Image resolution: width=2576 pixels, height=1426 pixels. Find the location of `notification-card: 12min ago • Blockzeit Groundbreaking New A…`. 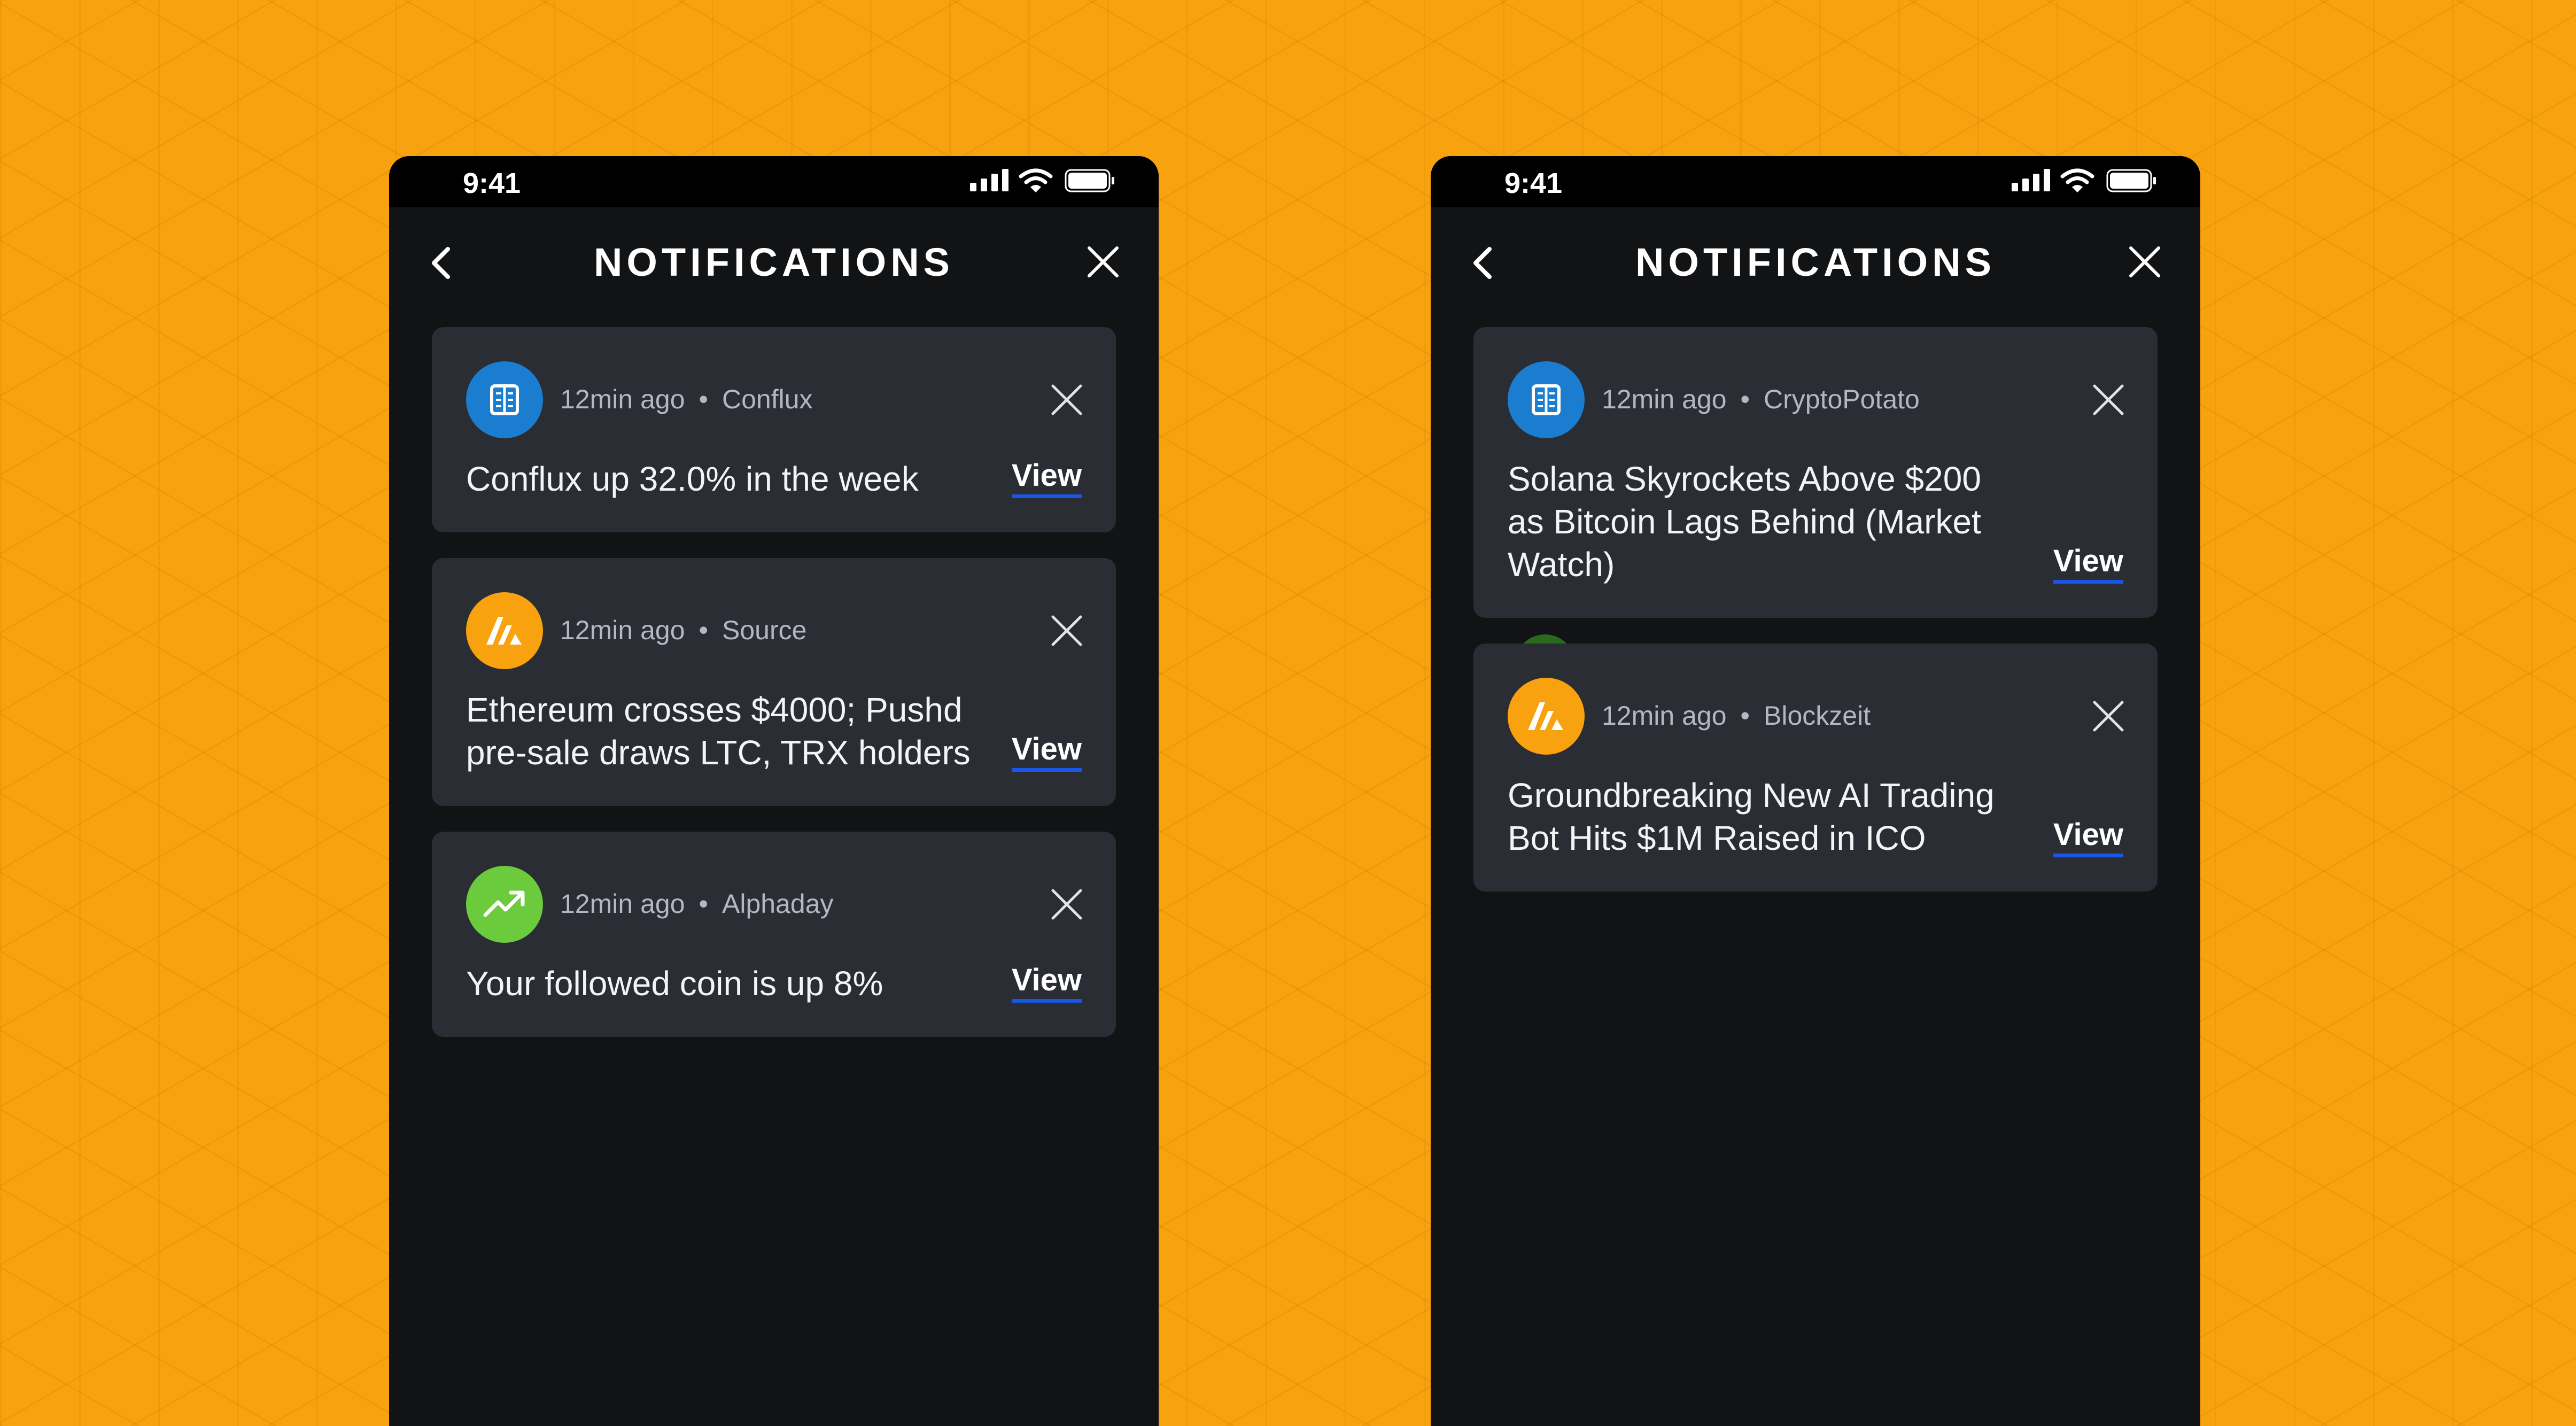

notification-card: 12min ago • Blockzeit Groundbreaking New A… is located at coordinates (1815, 768).